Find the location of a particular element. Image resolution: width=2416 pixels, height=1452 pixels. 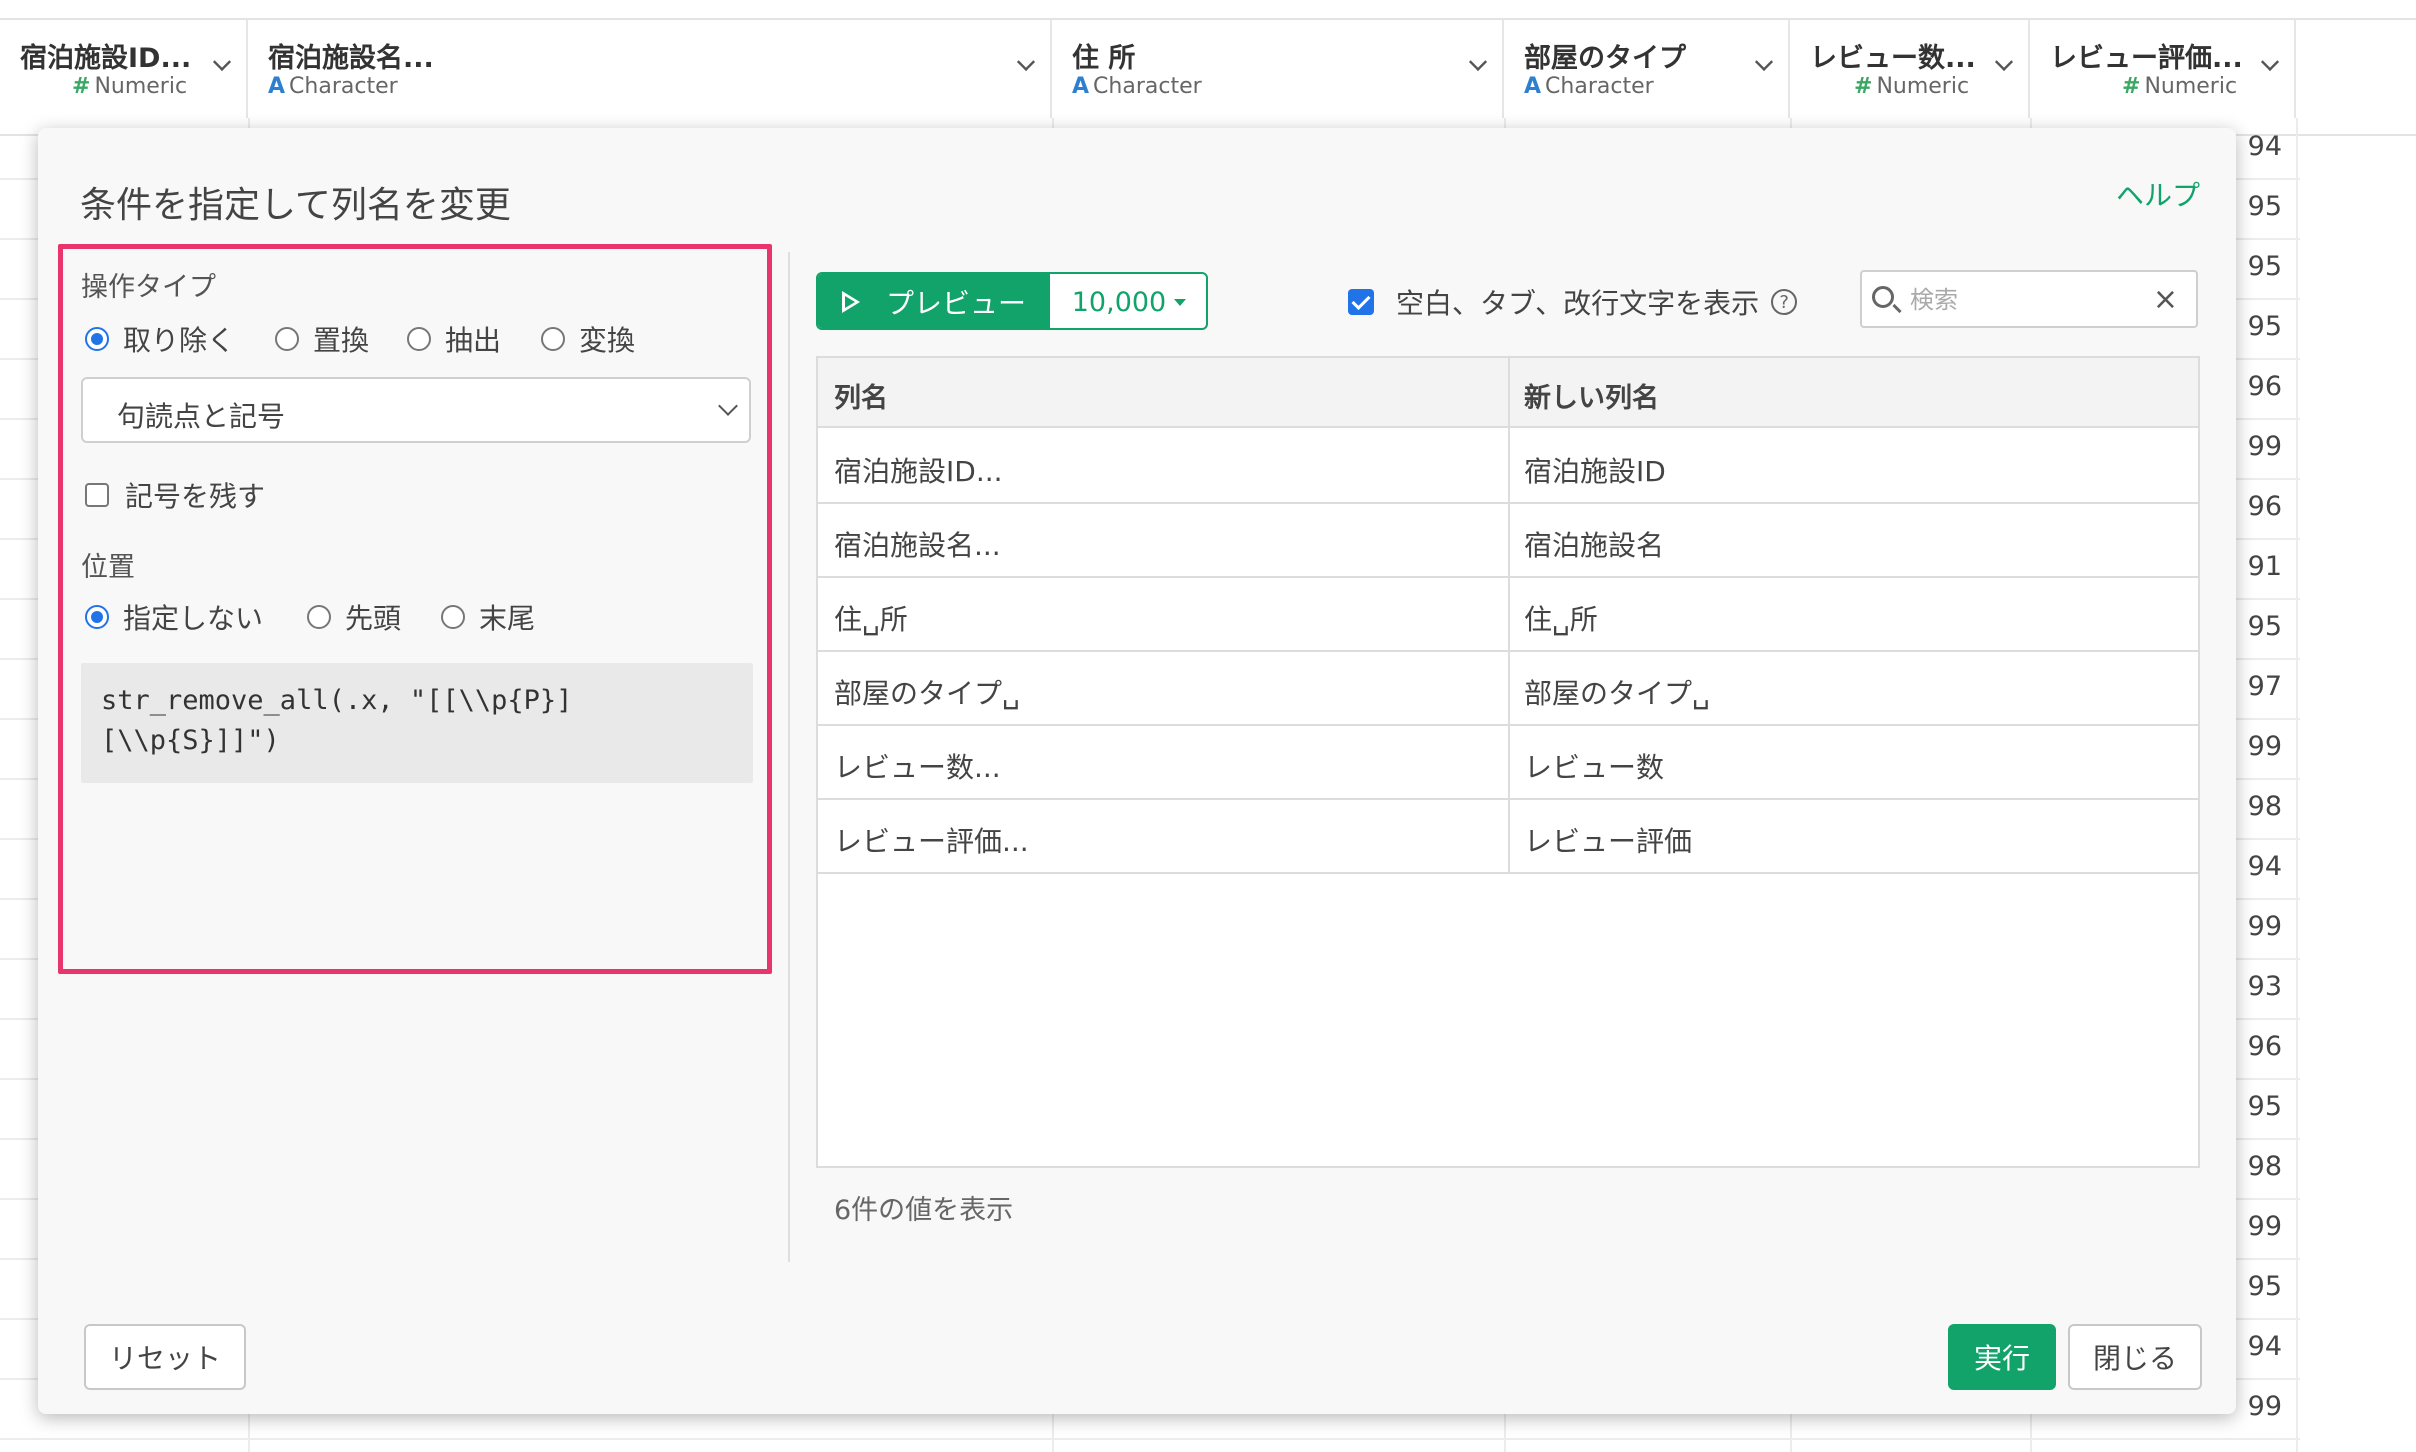

show-whitespace-checkbox: 空白、タブ、改行文字を表示 ? is located at coordinates (1573, 302).